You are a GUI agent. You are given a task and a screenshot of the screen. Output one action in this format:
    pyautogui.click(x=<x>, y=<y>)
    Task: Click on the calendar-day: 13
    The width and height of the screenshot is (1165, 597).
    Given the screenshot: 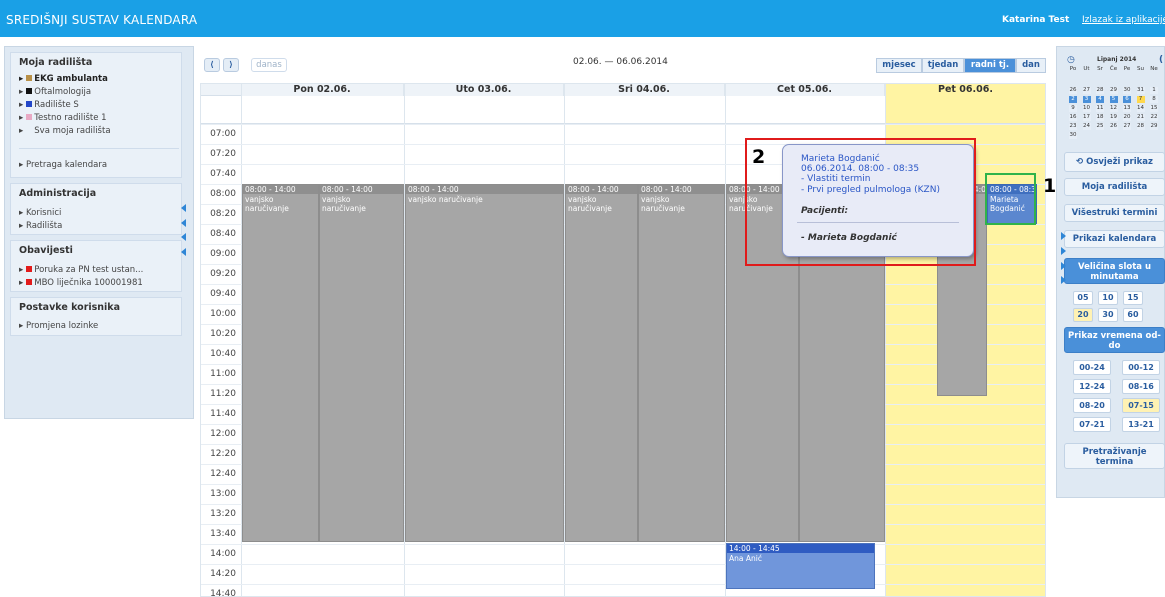 What is the action you would take?
    pyautogui.click(x=1127, y=108)
    